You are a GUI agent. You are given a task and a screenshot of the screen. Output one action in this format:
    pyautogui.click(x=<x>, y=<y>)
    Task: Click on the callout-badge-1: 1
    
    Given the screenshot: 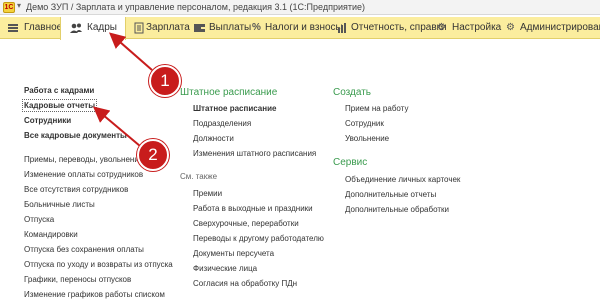 What is the action you would take?
    pyautogui.click(x=165, y=81)
    